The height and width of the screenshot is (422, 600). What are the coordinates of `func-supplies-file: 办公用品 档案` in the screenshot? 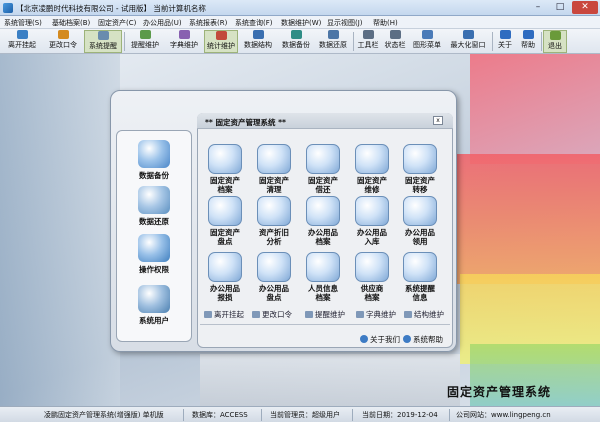 It's located at (323, 221).